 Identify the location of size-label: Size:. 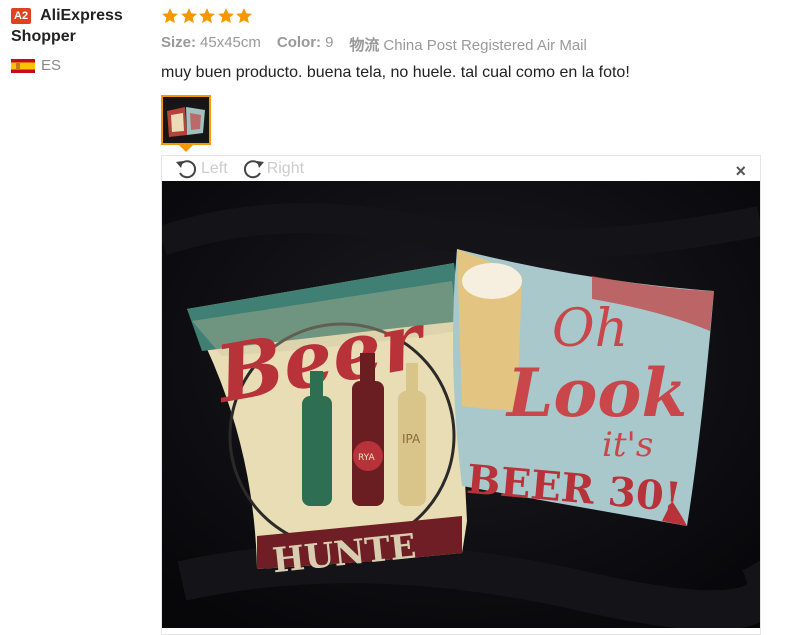
(179, 42).